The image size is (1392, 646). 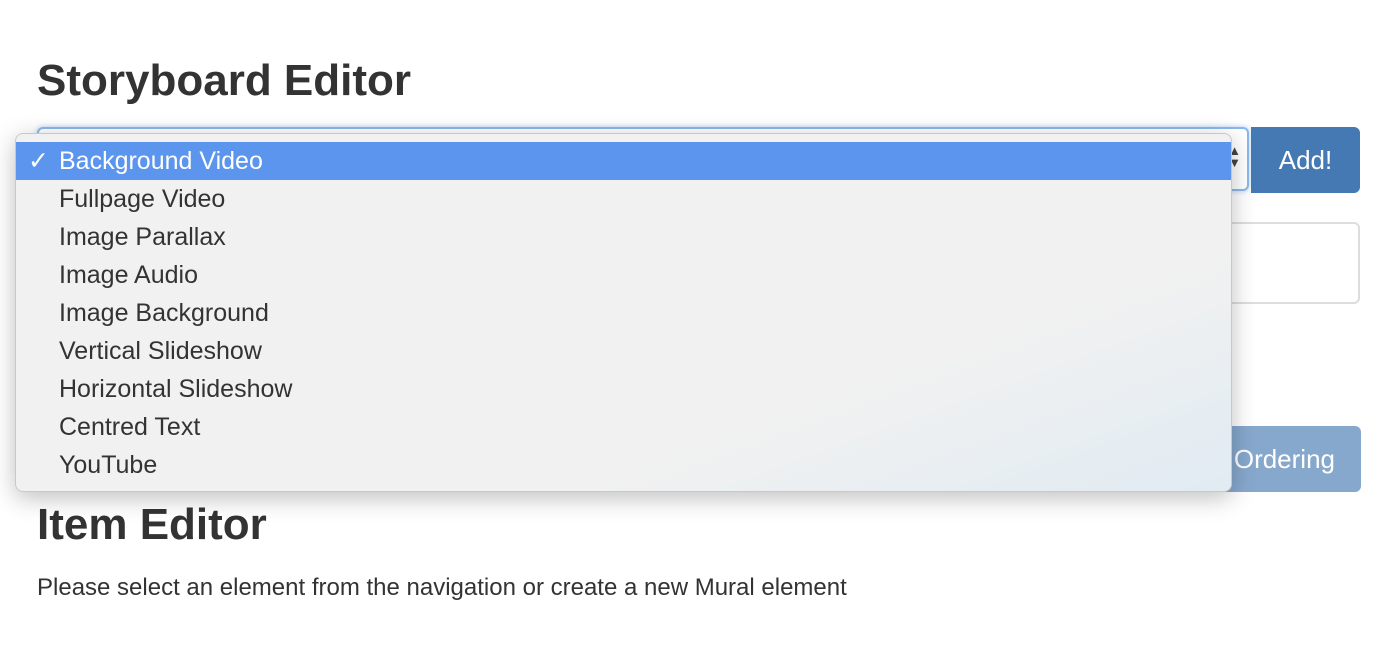 I want to click on dropdown-option: ✓ Background Video, so click(x=623, y=161).